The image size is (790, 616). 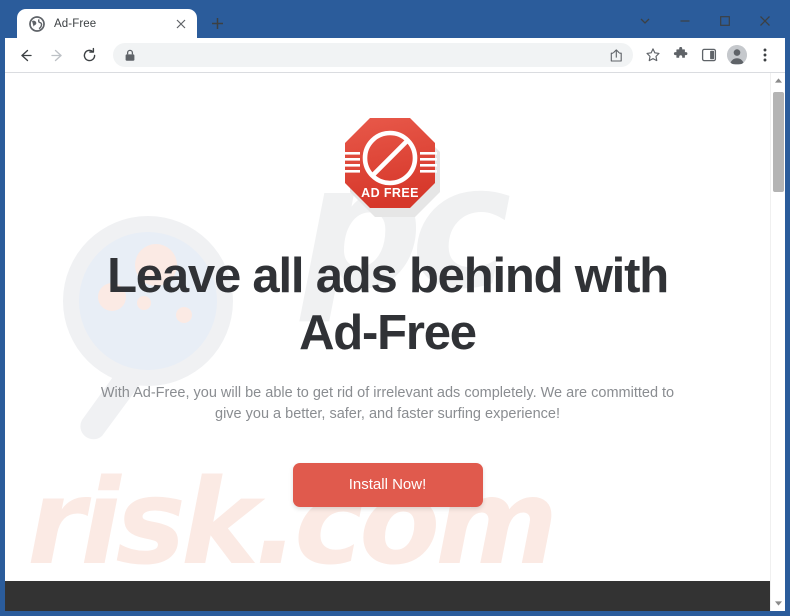 I want to click on window-controls, so click(x=705, y=21).